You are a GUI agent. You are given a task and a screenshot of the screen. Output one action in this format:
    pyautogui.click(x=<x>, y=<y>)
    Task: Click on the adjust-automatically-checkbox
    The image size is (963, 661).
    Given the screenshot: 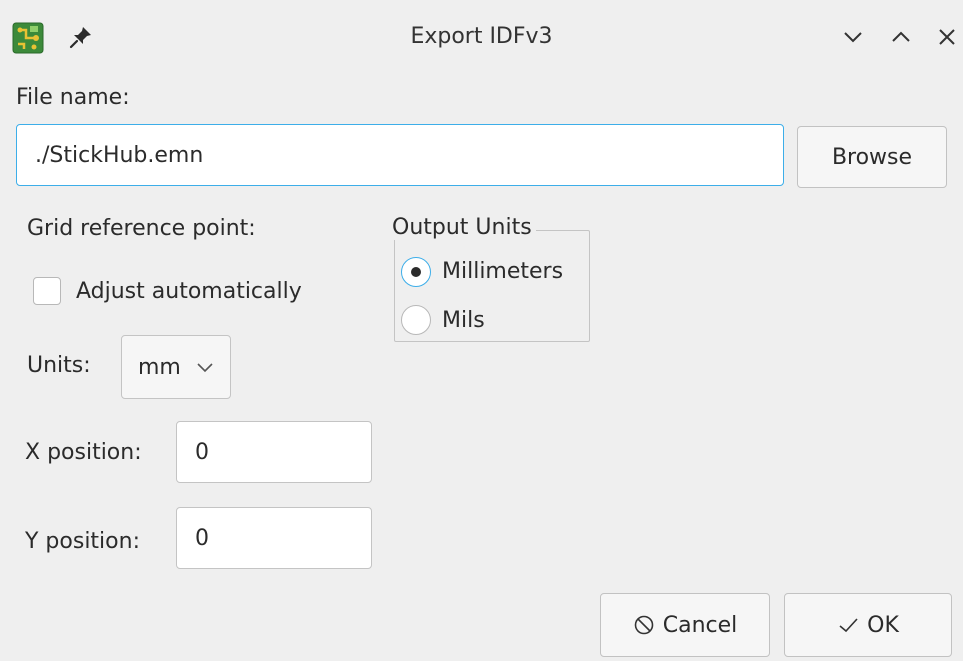 What is the action you would take?
    pyautogui.click(x=47, y=291)
    